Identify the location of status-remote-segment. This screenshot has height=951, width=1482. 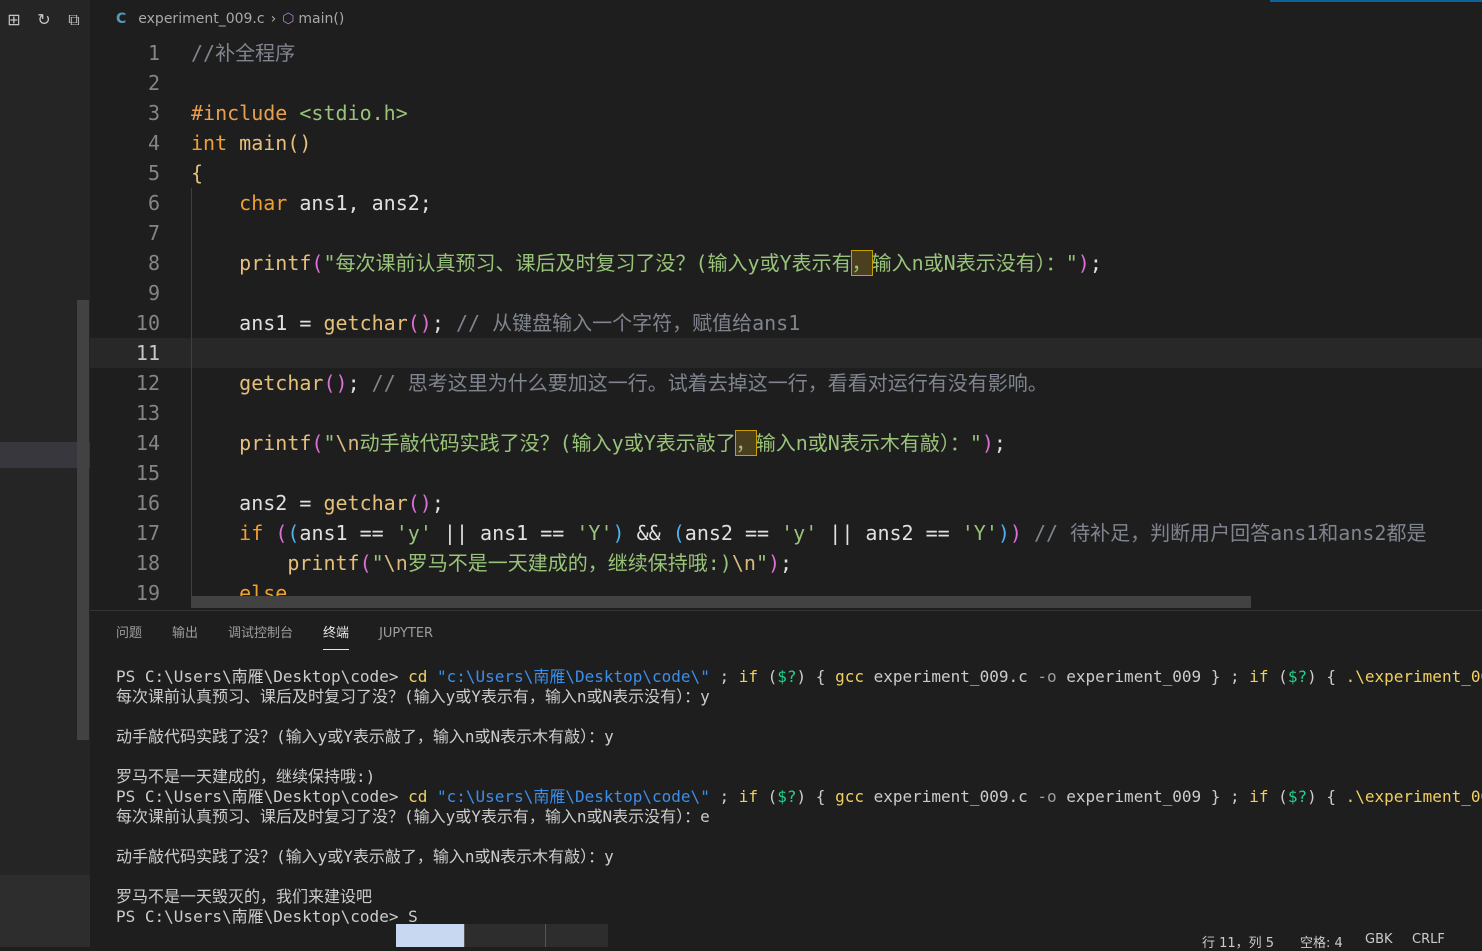
(430, 935).